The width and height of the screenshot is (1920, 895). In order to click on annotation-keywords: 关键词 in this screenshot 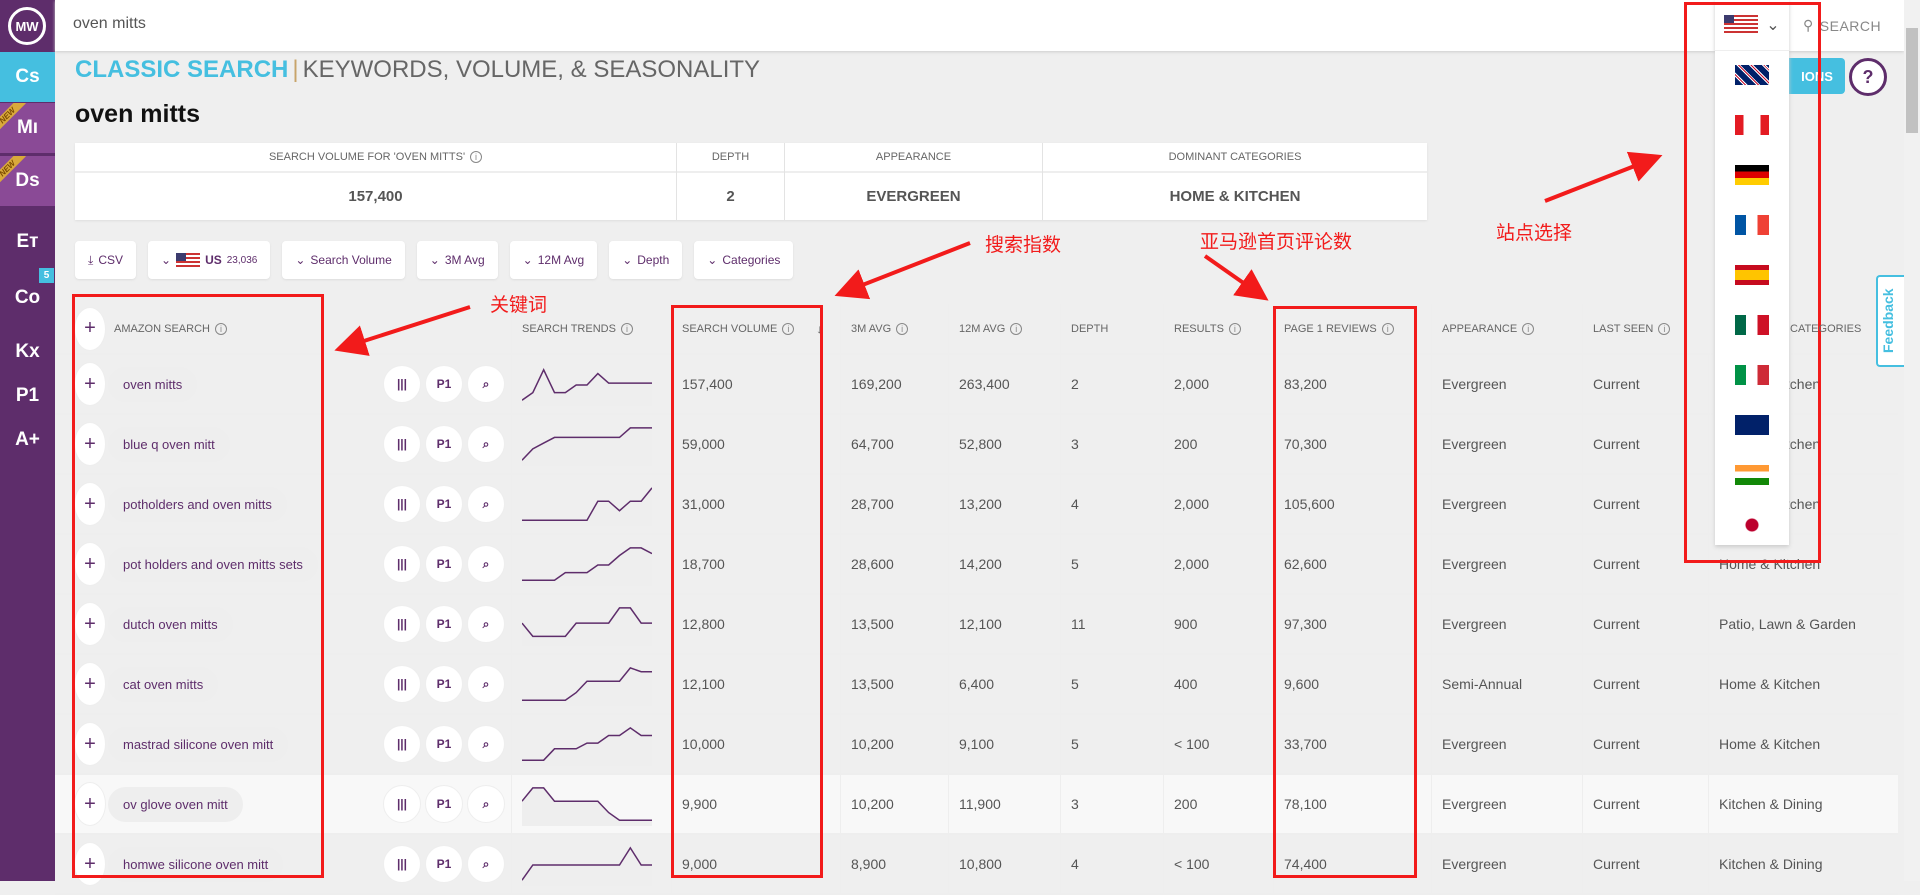, I will do `click(519, 305)`.